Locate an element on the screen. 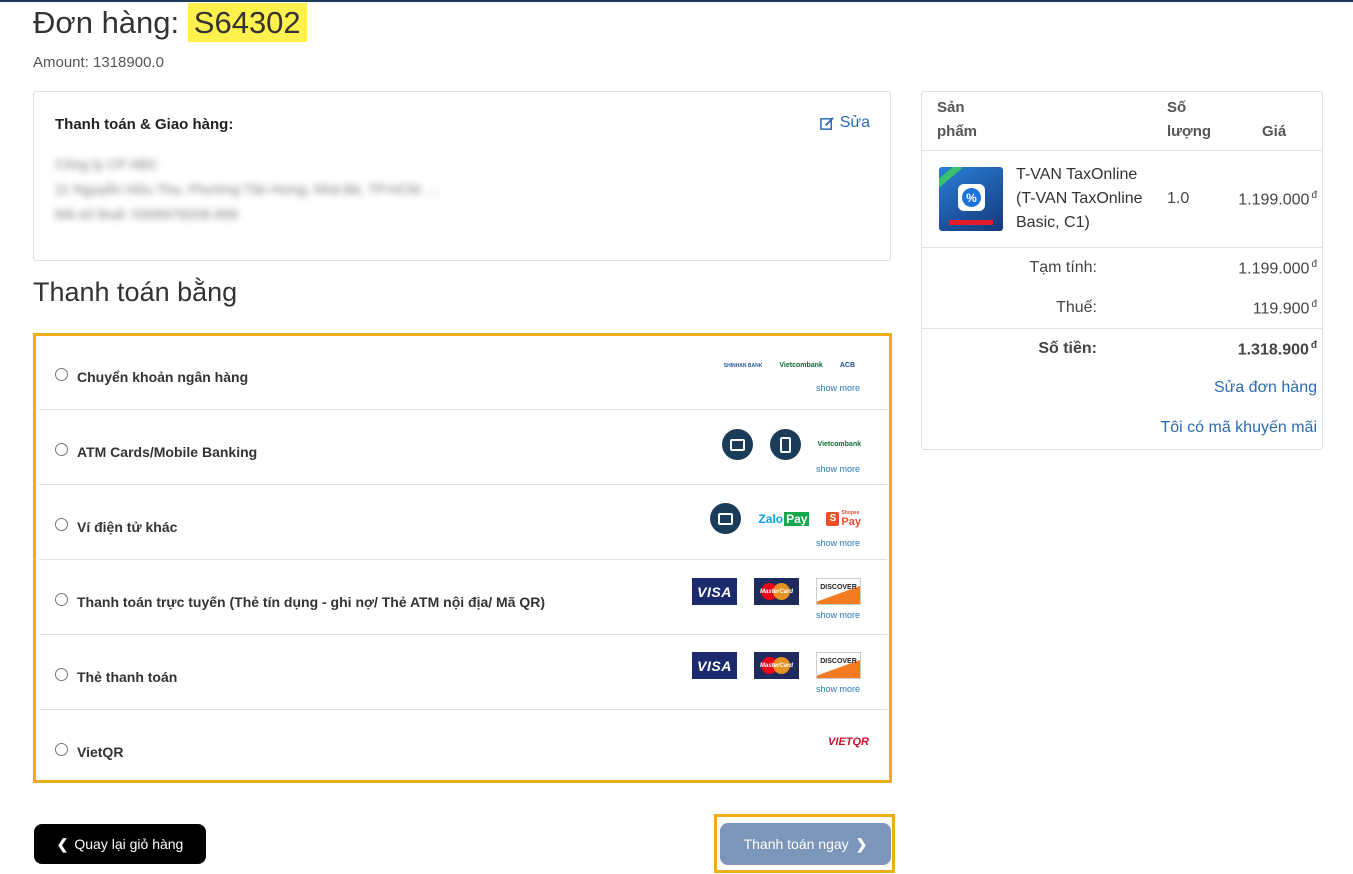 The image size is (1353, 874). chevron-right-icon: ❯ is located at coordinates (861, 843).